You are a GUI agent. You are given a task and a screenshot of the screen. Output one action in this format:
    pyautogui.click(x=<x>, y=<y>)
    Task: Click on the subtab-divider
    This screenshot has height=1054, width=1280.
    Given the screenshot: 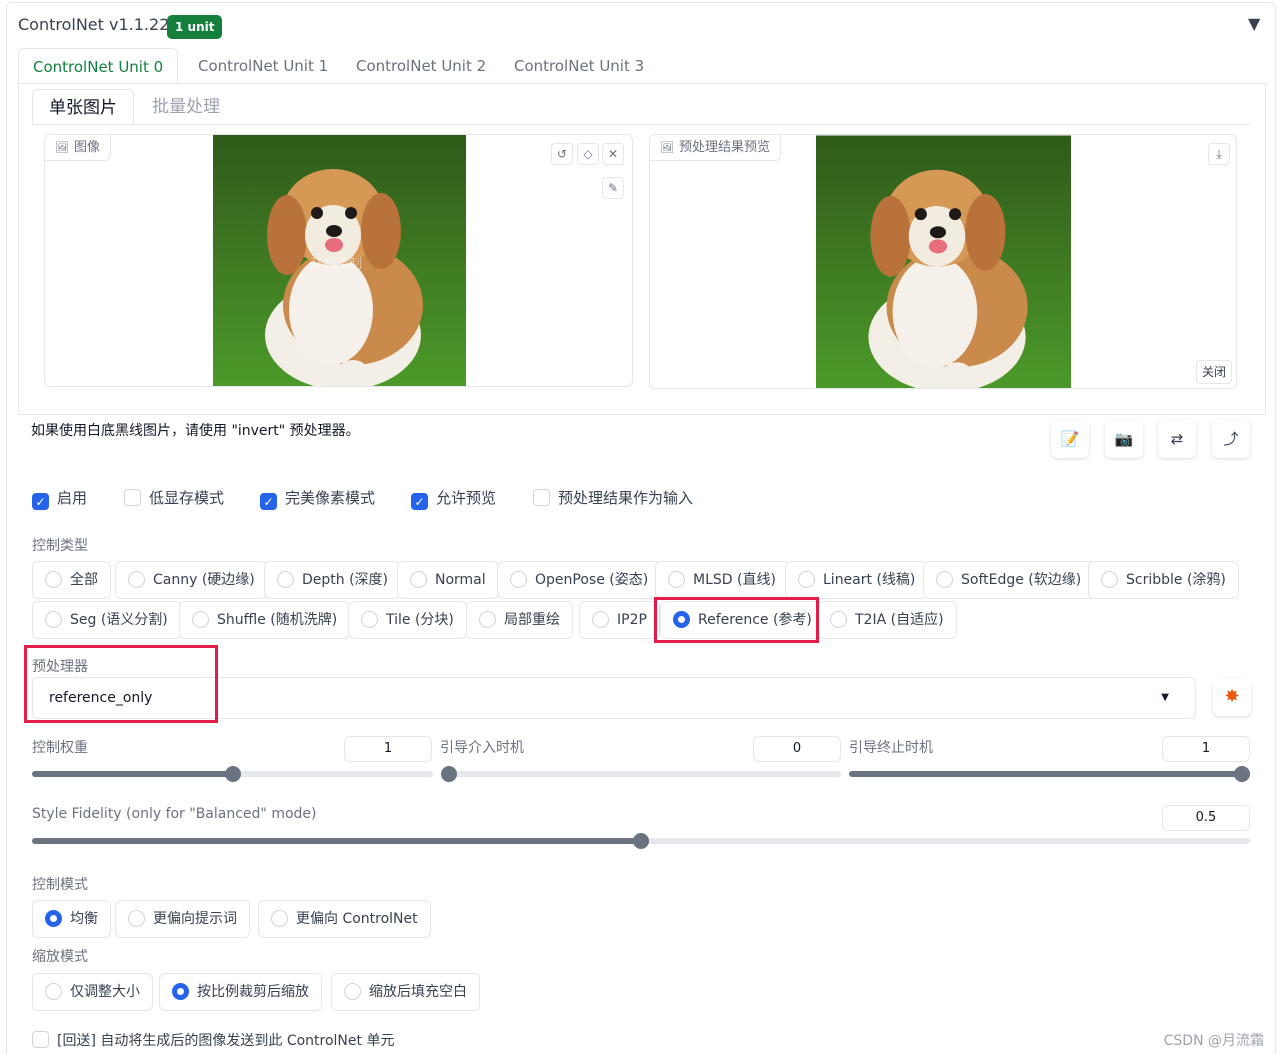 What is the action you would take?
    pyautogui.click(x=641, y=124)
    